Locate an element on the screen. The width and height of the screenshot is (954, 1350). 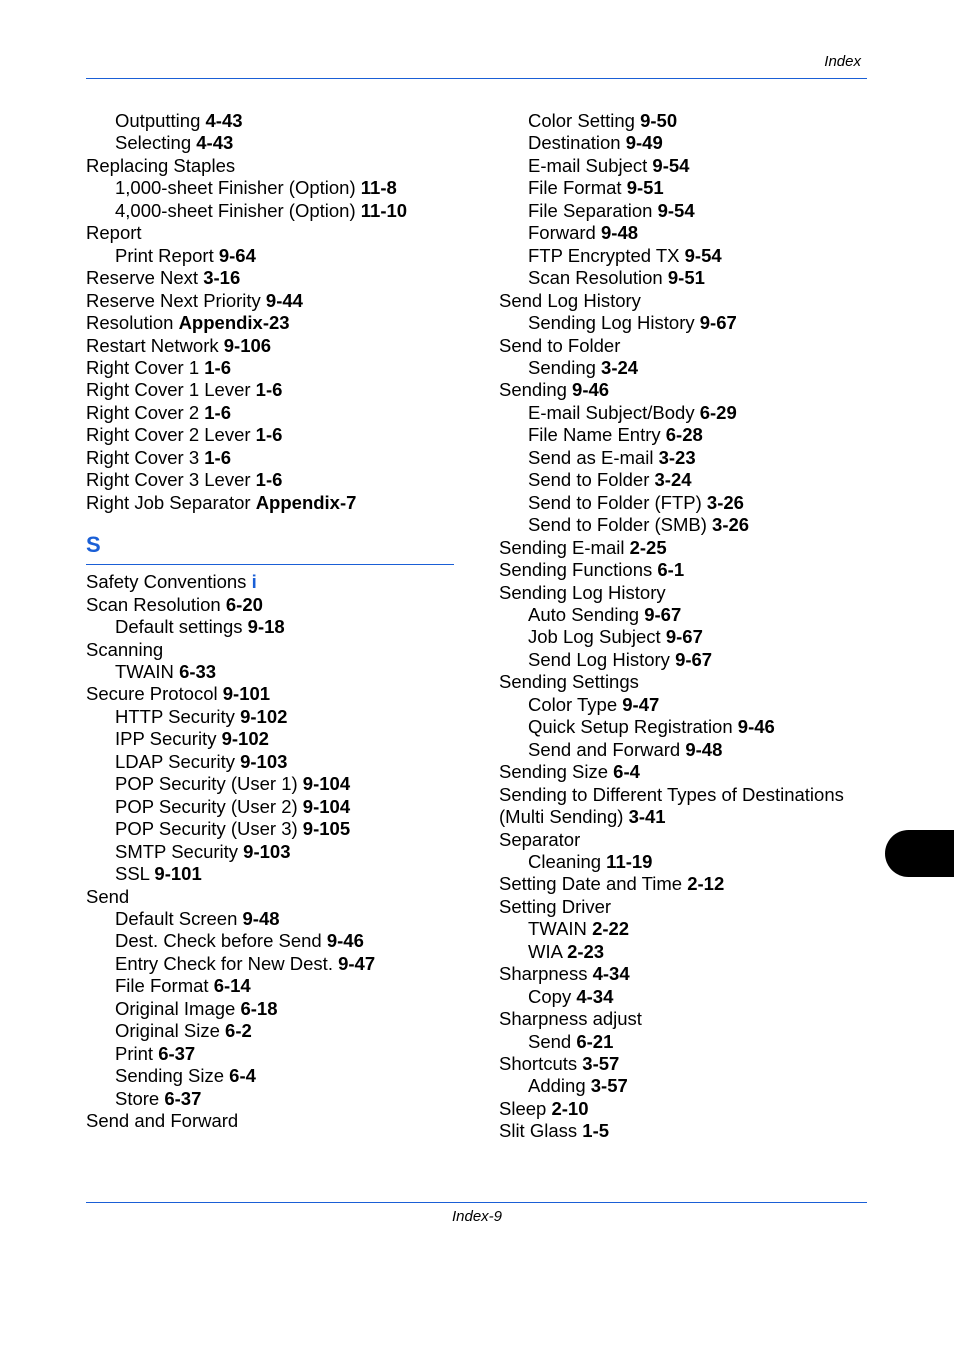
entry-term: Shortcuts is located at coordinates (538, 1064).